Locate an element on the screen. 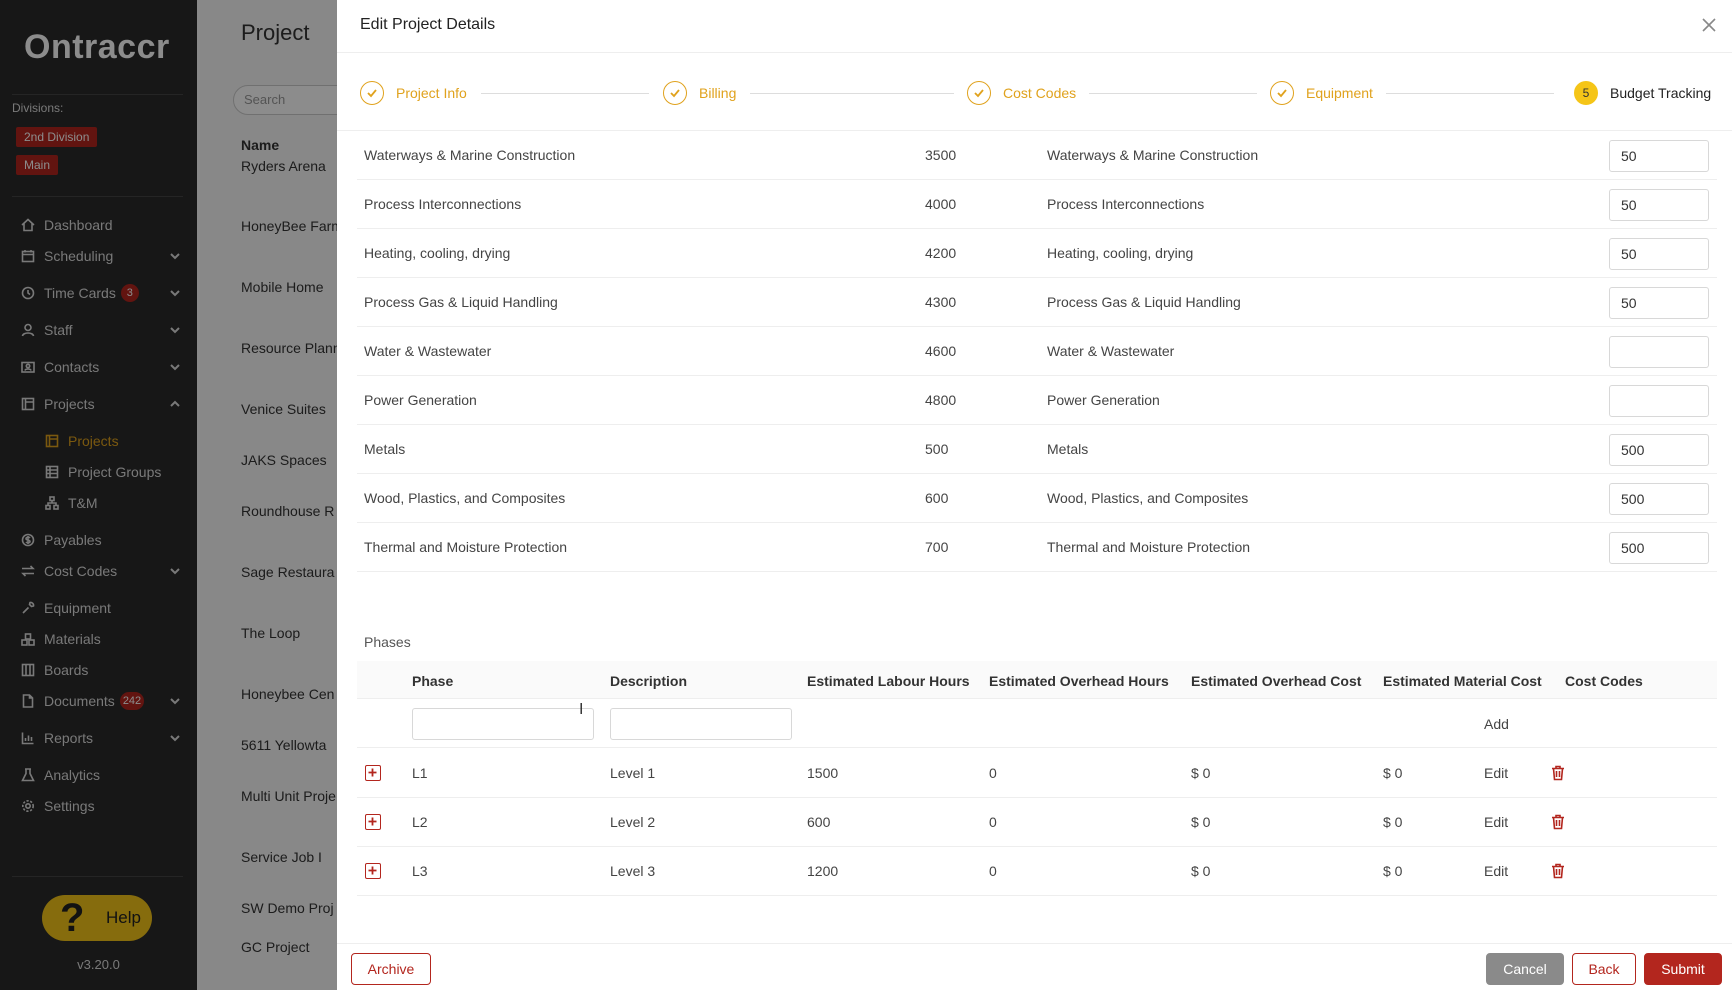 The height and width of the screenshot is (990, 1732). step-budget-tracking: 5 Budget Tracking is located at coordinates (1642, 93).